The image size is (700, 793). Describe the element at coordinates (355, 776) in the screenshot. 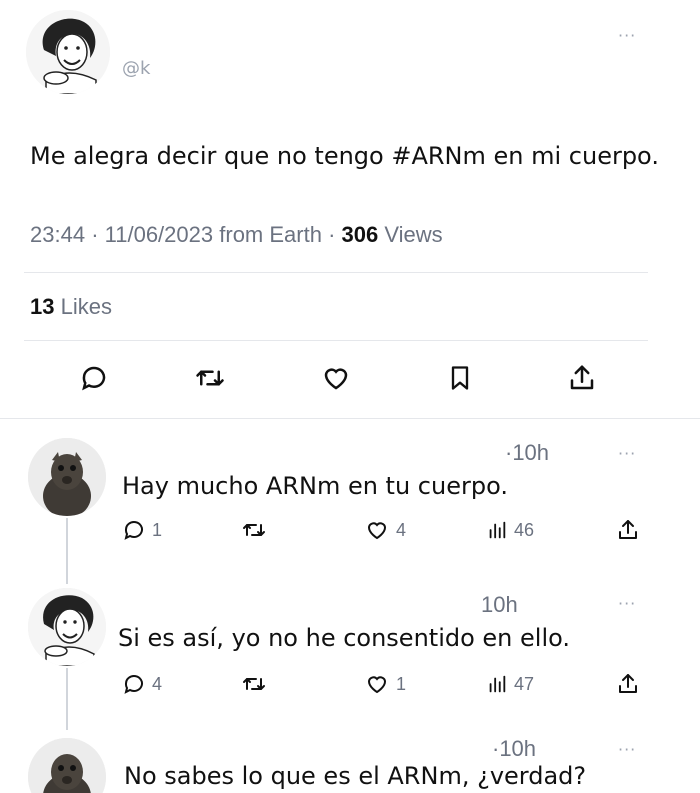

I see `reply-text: No sabes lo que es el ARNm, ¿verdad?` at that location.